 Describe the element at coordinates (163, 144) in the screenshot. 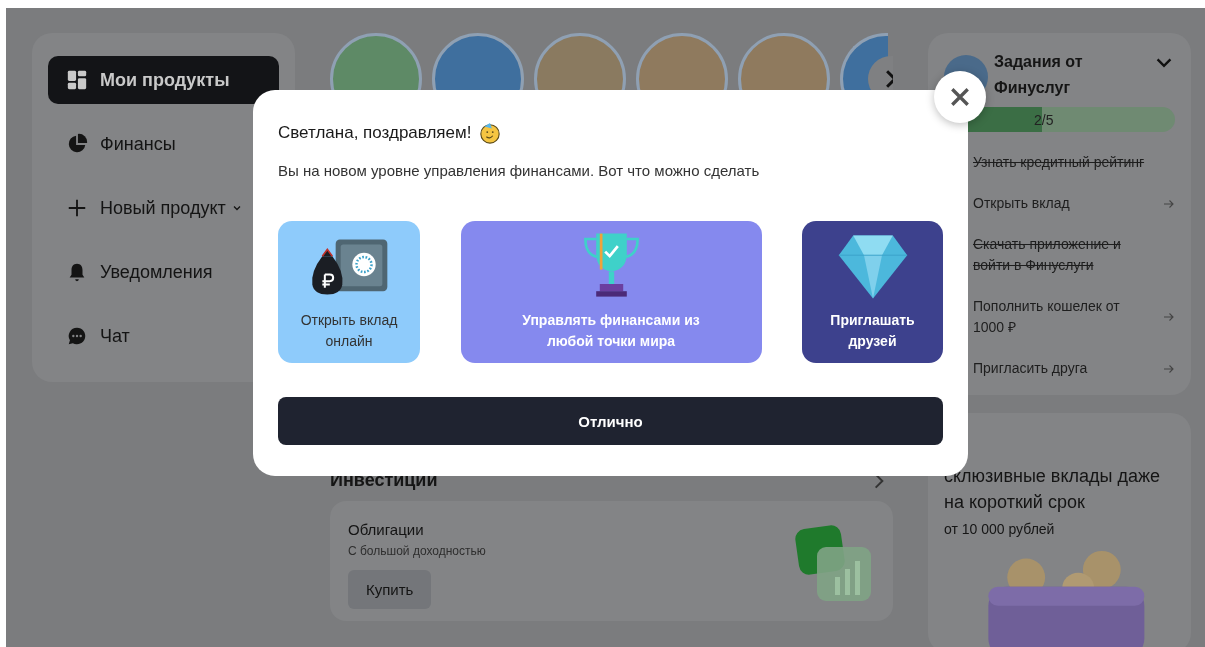

I see `sidebar-item: Финансы` at that location.